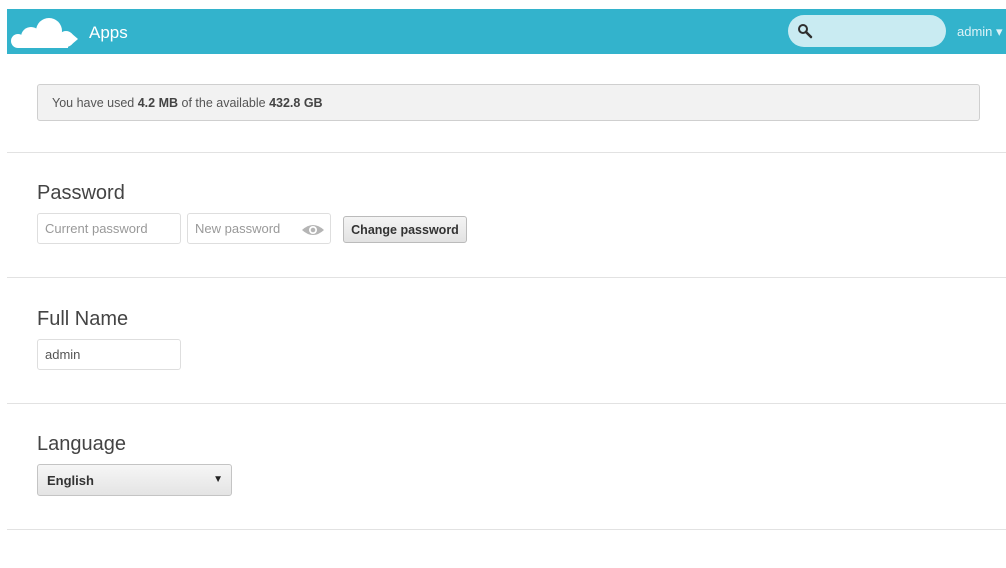 Image resolution: width=1006 pixels, height=568 pixels. What do you see at coordinates (70, 480) in the screenshot?
I see `language-selected-value: English` at bounding box center [70, 480].